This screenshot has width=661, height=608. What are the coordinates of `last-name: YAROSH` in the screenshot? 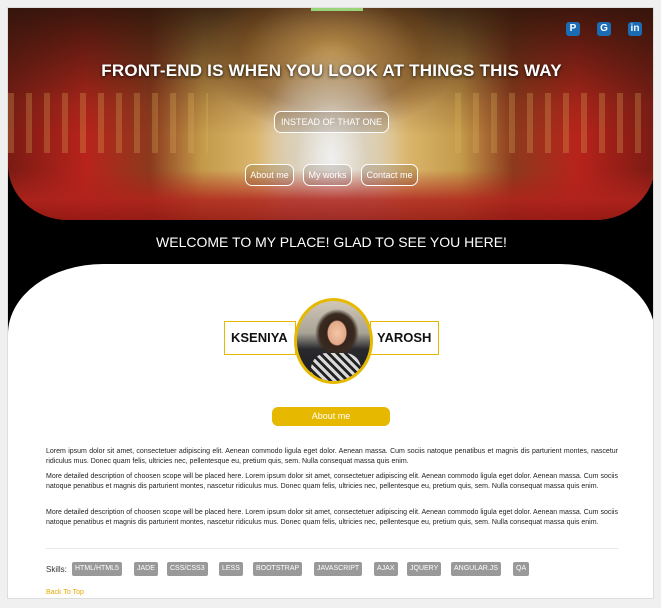 It's located at (404, 338).